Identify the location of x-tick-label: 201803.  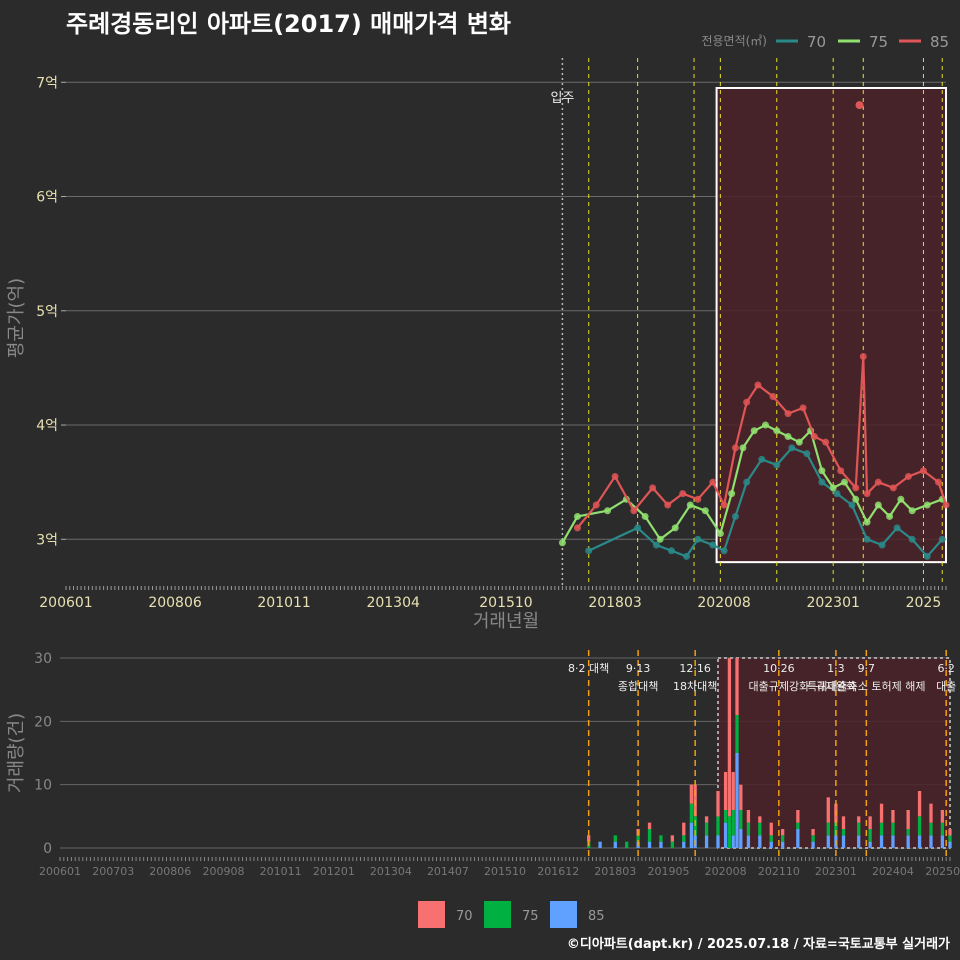
(614, 603).